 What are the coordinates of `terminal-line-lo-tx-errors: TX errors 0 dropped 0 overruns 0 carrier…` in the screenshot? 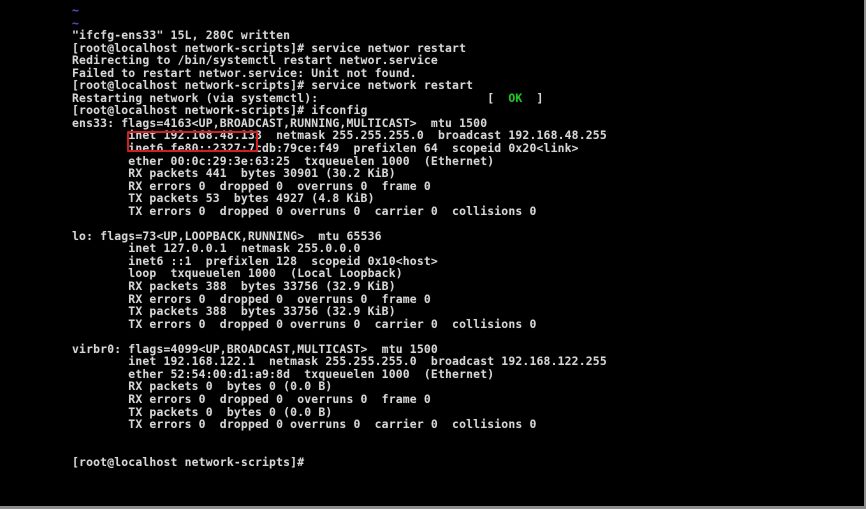 It's located at (304, 323).